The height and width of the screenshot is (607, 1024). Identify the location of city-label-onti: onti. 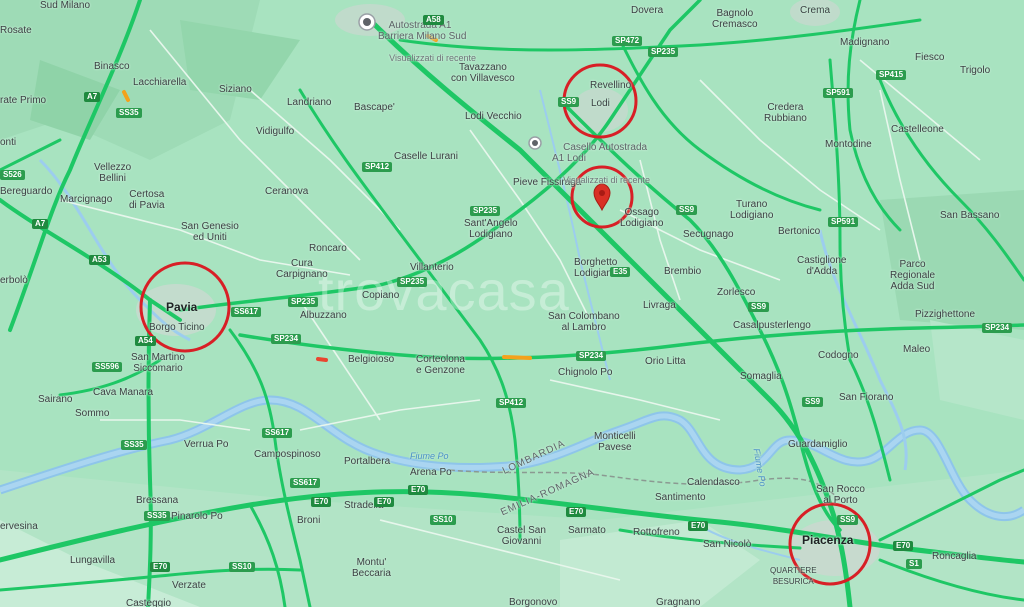
(8, 142).